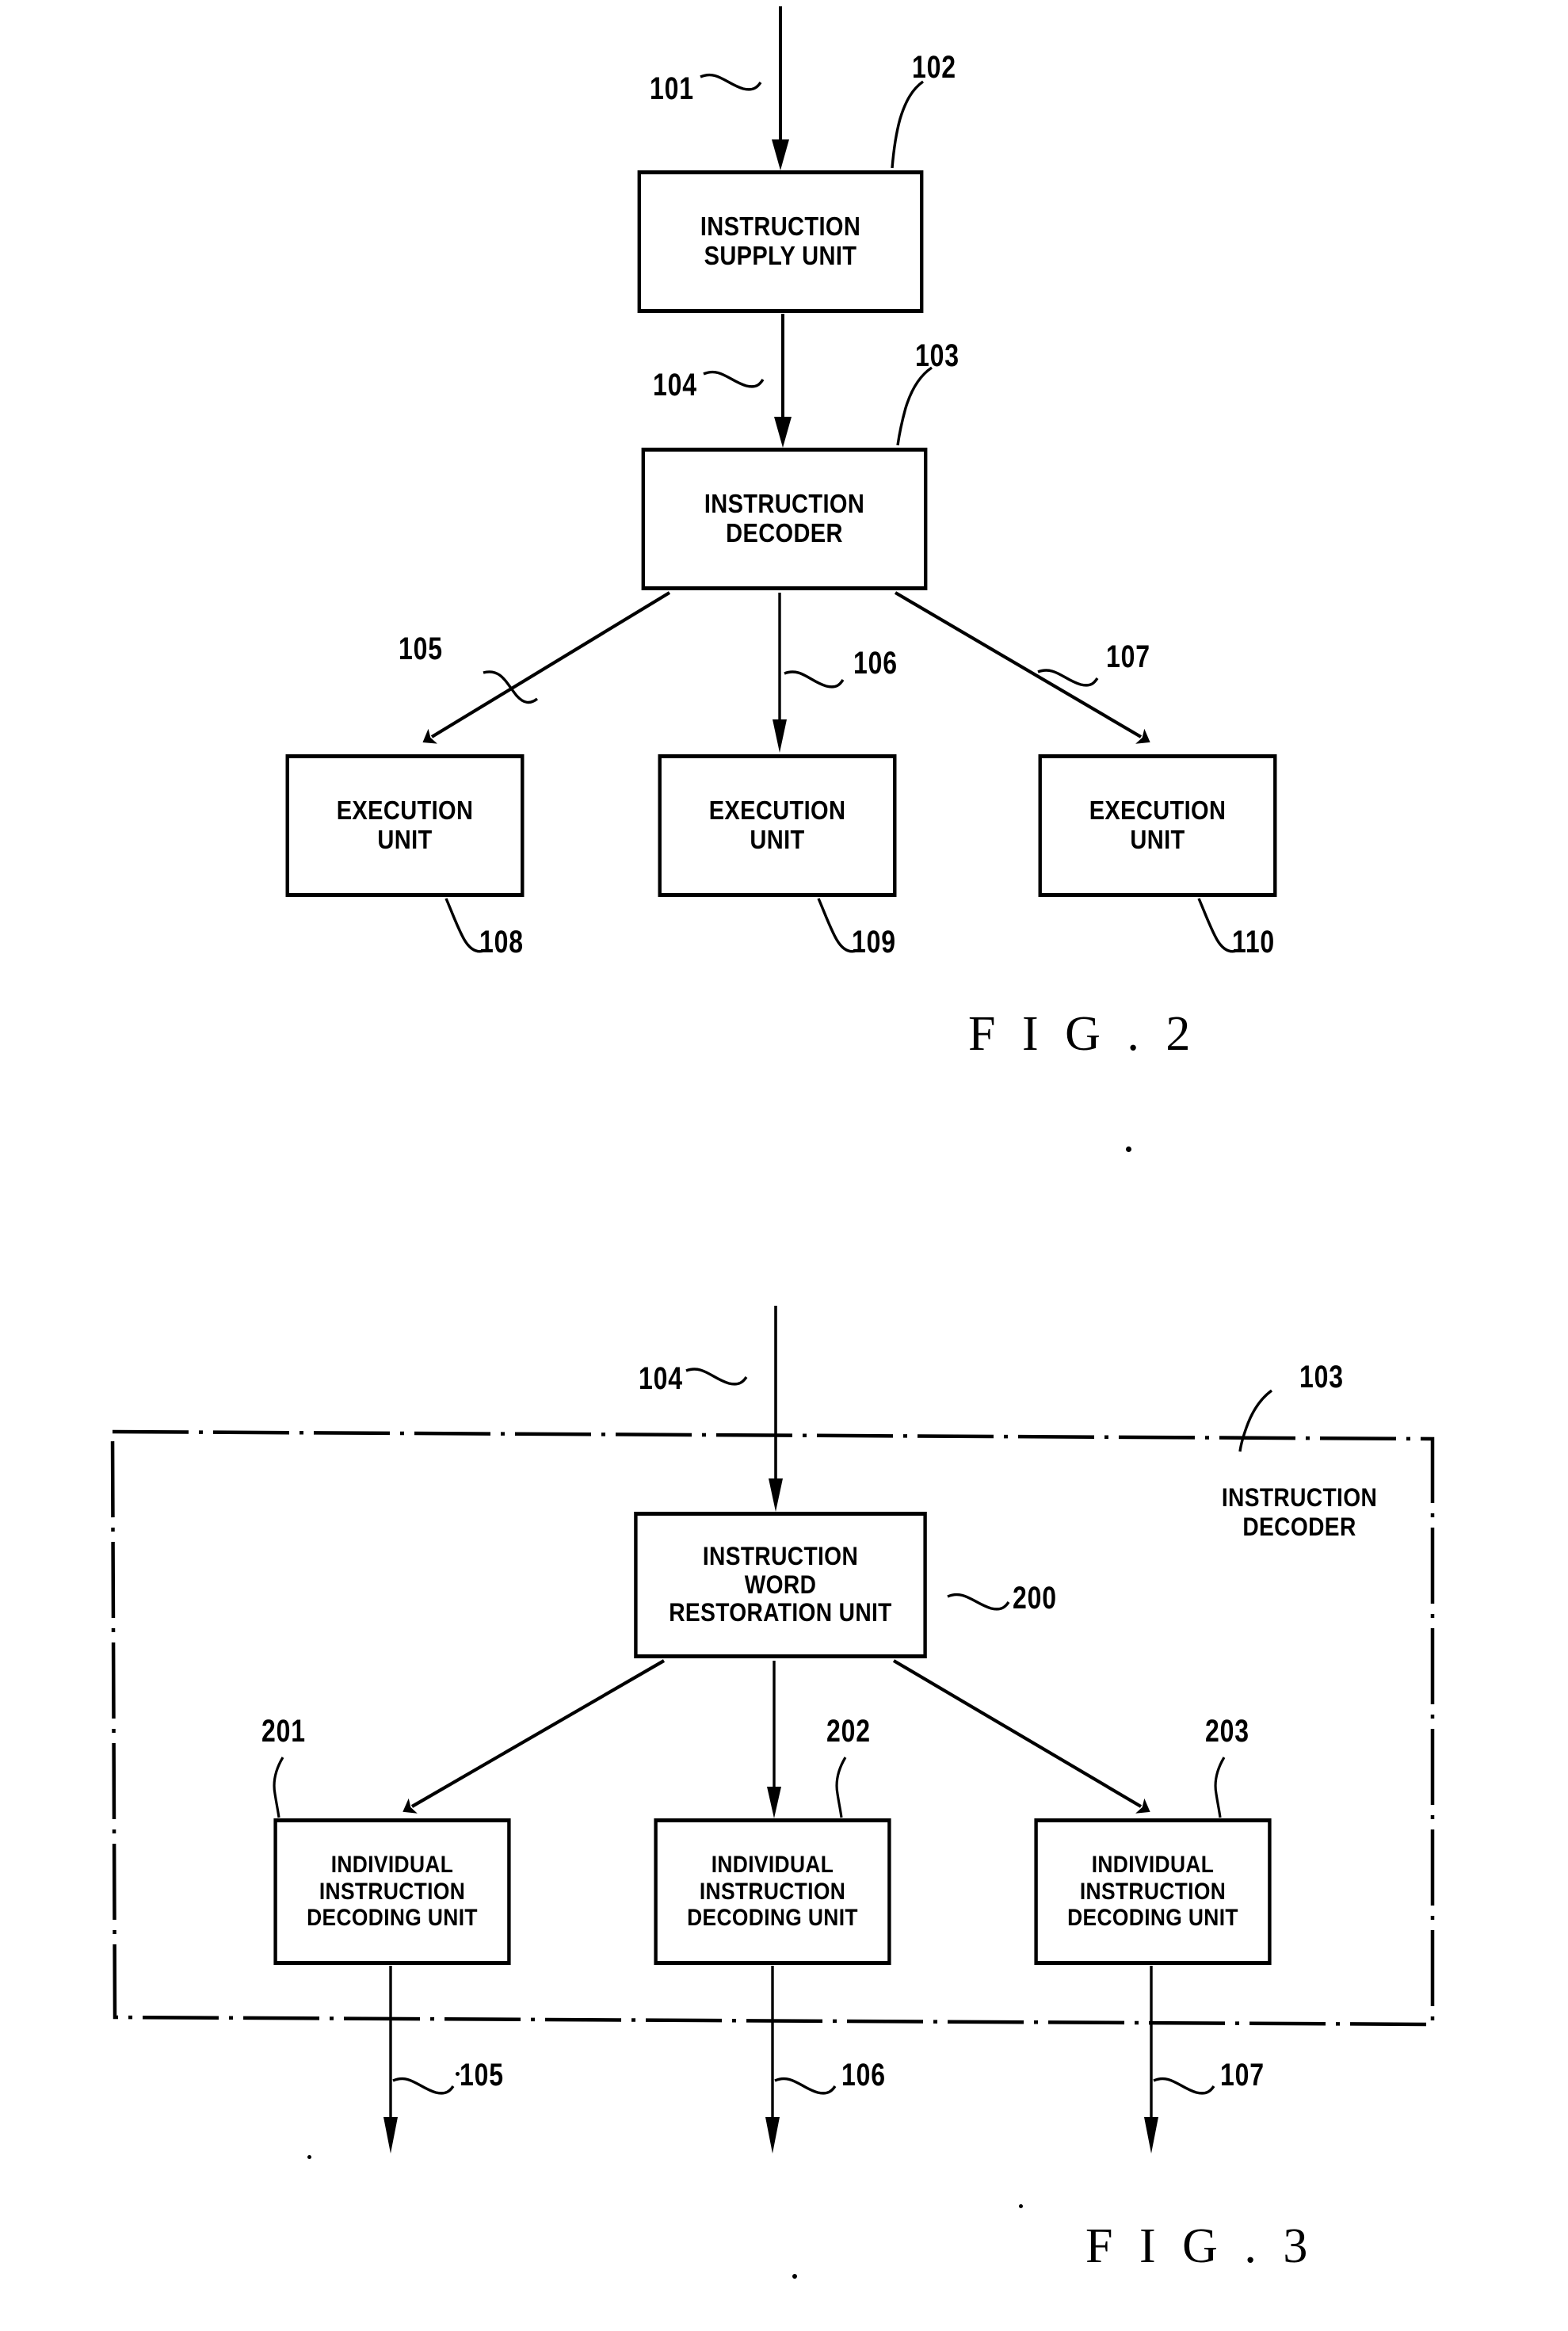 The image size is (1568, 2331). I want to click on block-instruction-word-restoration-unit: INSTRUCTION WORD RESTORATION UNIT, so click(780, 1585).